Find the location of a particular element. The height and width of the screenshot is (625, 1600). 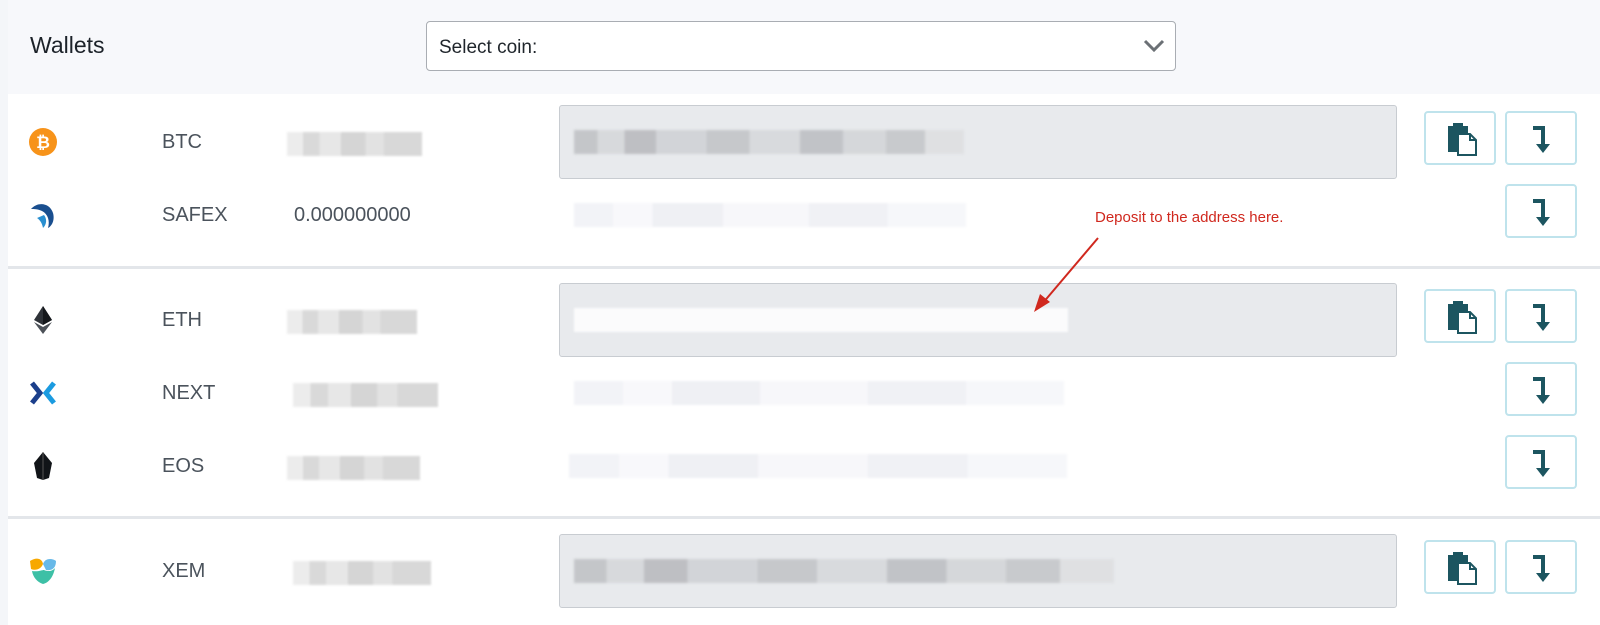

wallet-ticker: SAFEX is located at coordinates (195, 215).